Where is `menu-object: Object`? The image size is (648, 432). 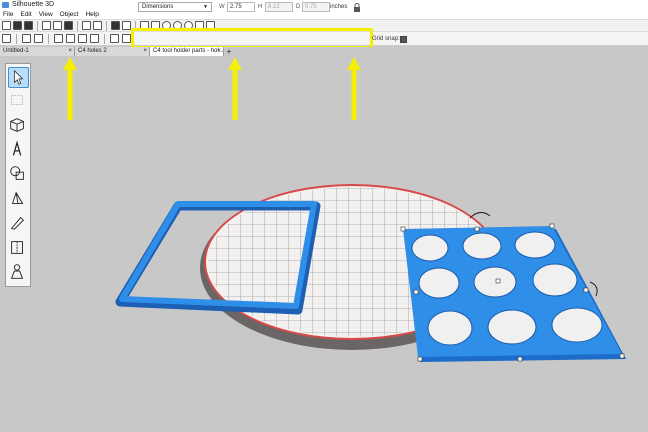
menu-object: Object is located at coordinates (69, 14).